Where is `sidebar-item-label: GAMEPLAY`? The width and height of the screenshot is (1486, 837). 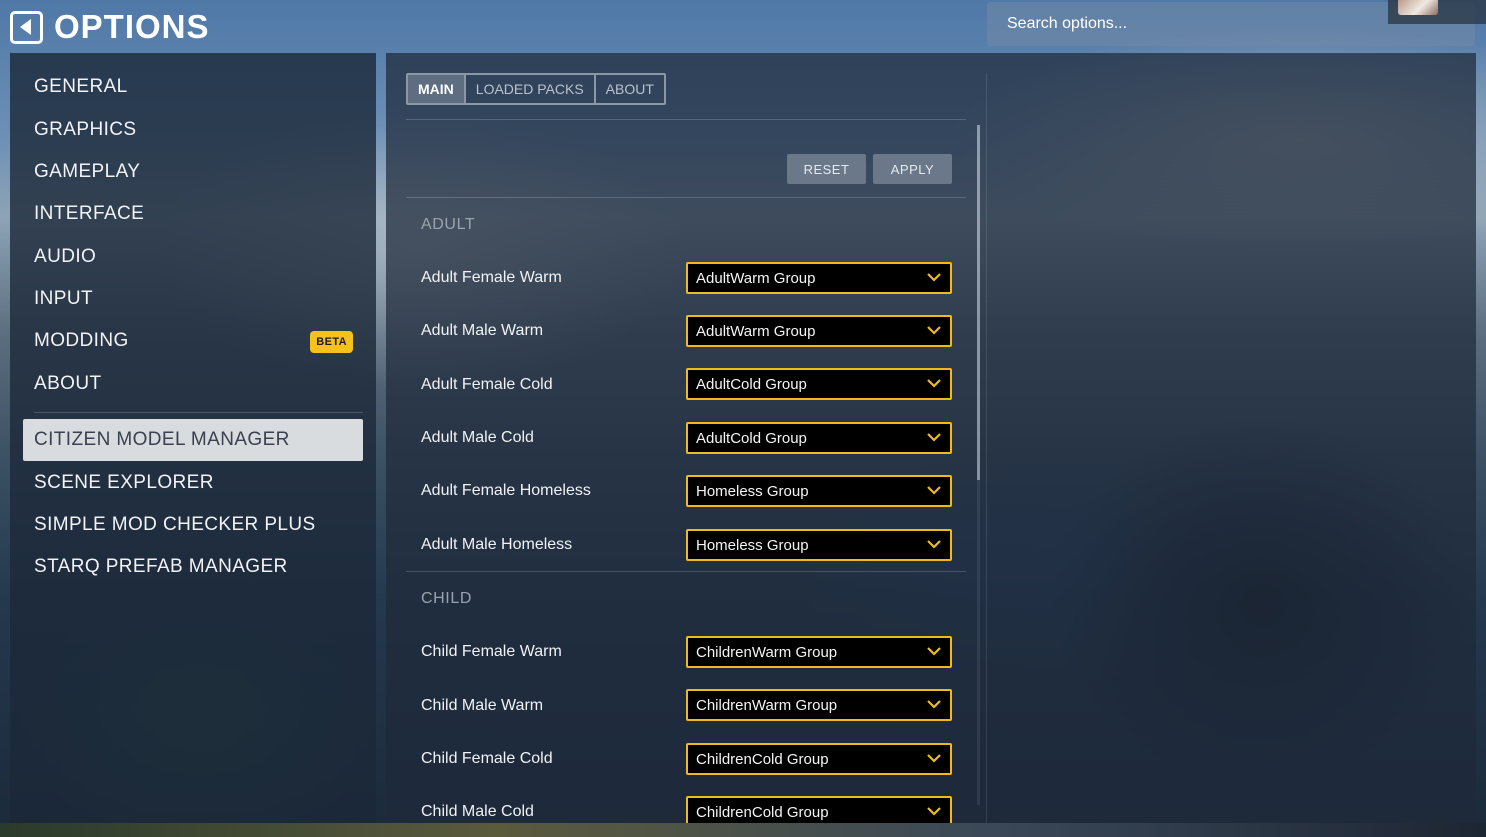
sidebar-item-label: GAMEPLAY is located at coordinates (87, 171).